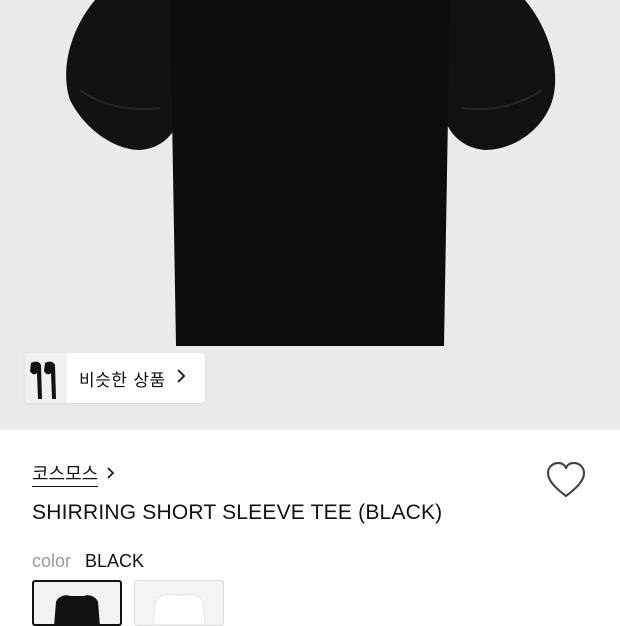 The height and width of the screenshot is (626, 620). Describe the element at coordinates (237, 512) in the screenshot. I see `product-title: SHIRRING SHORT SLEEVE TEE (BLACK)` at that location.